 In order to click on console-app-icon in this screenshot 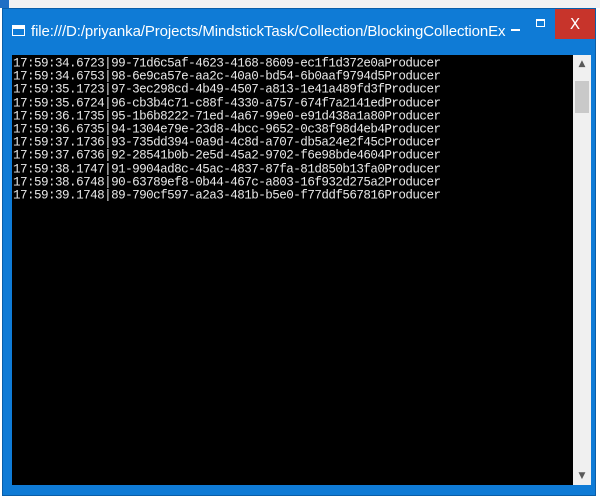, I will do `click(18, 30)`.